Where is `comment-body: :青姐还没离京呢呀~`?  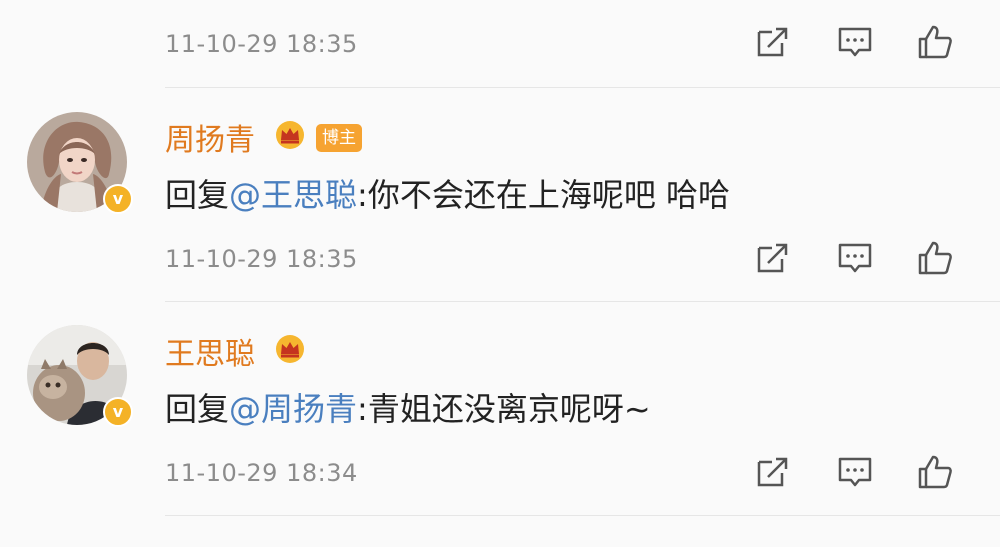
comment-body: :青姐还没离京呢呀~ is located at coordinates (504, 409).